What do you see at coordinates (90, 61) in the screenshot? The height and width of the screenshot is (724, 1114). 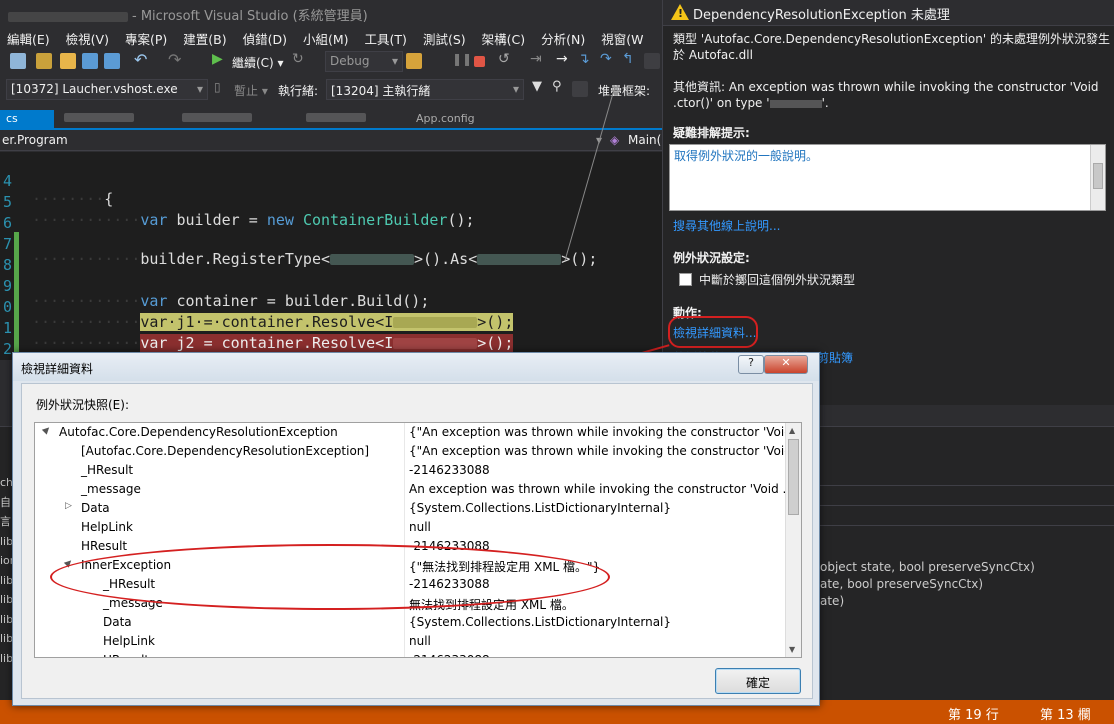 I see `save-icon` at bounding box center [90, 61].